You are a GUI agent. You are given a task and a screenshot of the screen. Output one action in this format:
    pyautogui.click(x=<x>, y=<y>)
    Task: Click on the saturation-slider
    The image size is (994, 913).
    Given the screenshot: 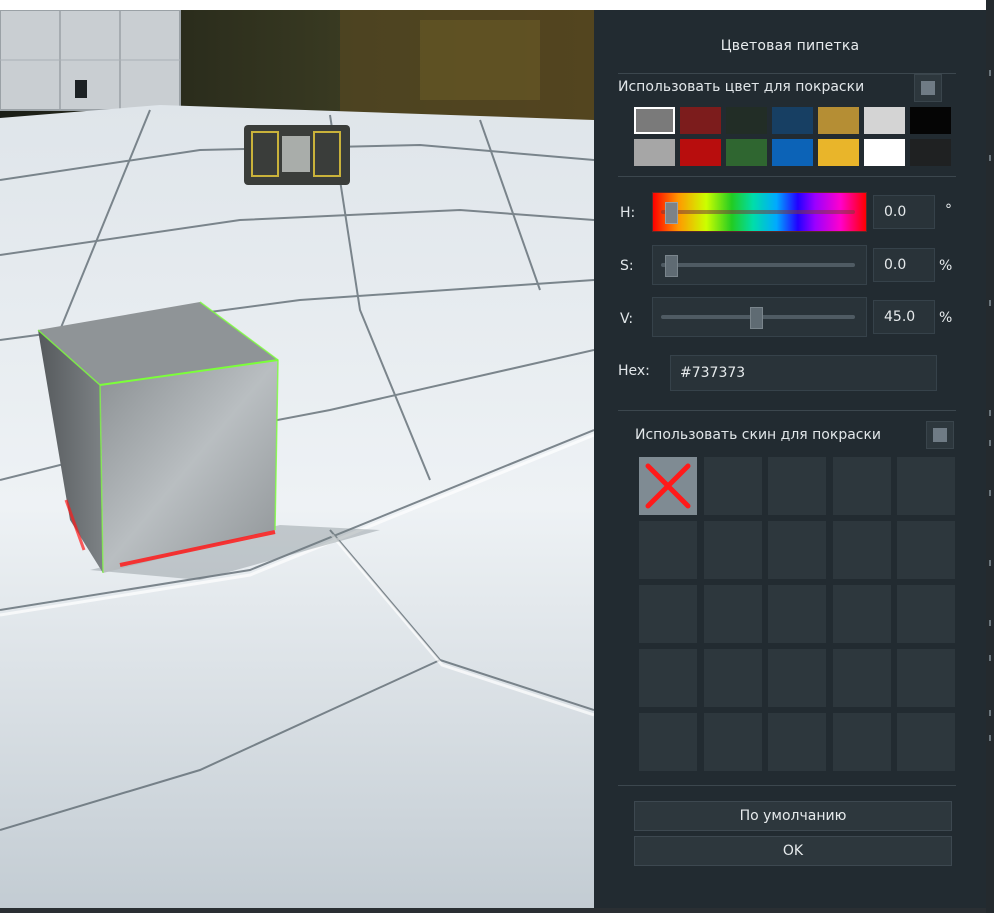 What is the action you would take?
    pyautogui.click(x=759, y=265)
    